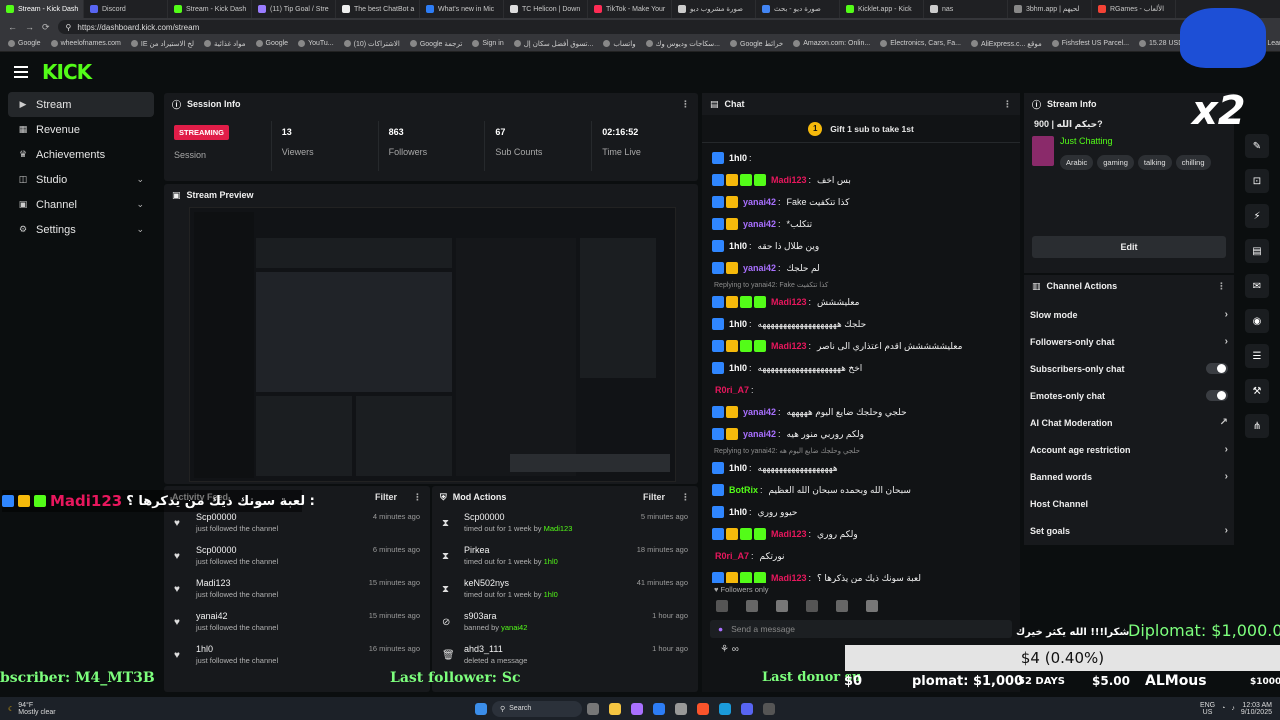 This screenshot has height=720, width=1280. I want to click on mod-username: Madi123, so click(558, 528).